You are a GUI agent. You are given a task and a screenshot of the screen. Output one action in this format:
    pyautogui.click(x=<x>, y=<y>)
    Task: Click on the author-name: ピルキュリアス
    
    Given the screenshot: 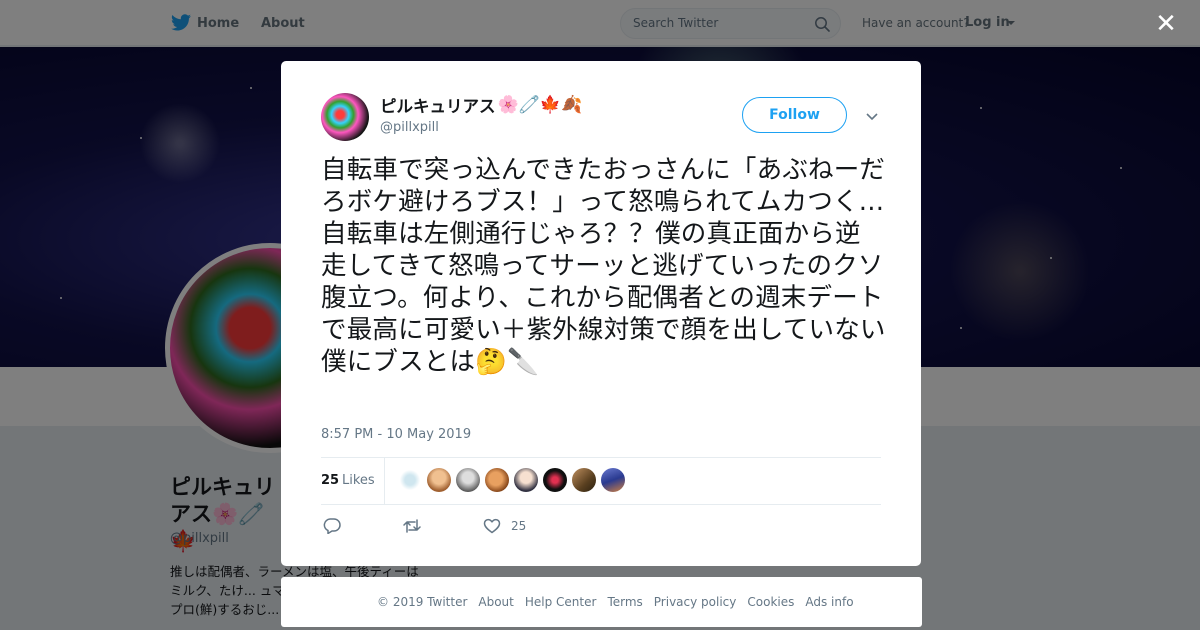 What is the action you would take?
    pyautogui.click(x=438, y=105)
    